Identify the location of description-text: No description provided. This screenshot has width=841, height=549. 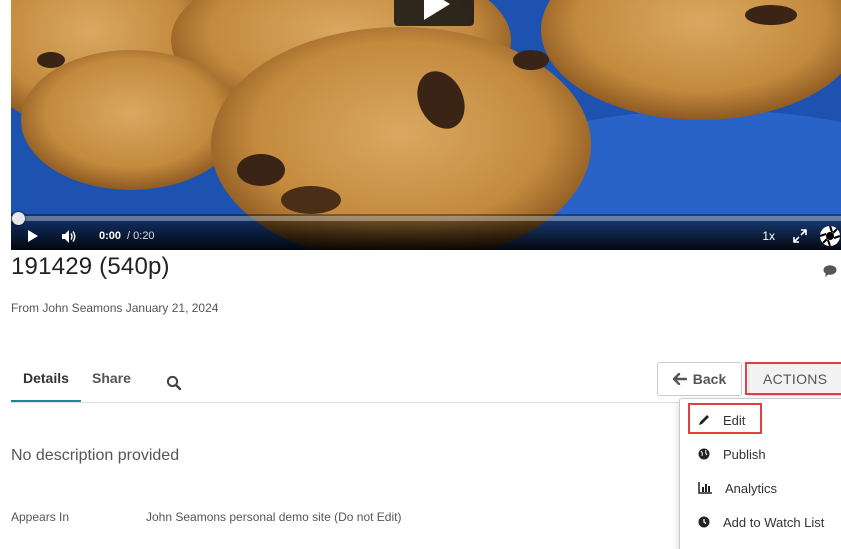
(95, 455).